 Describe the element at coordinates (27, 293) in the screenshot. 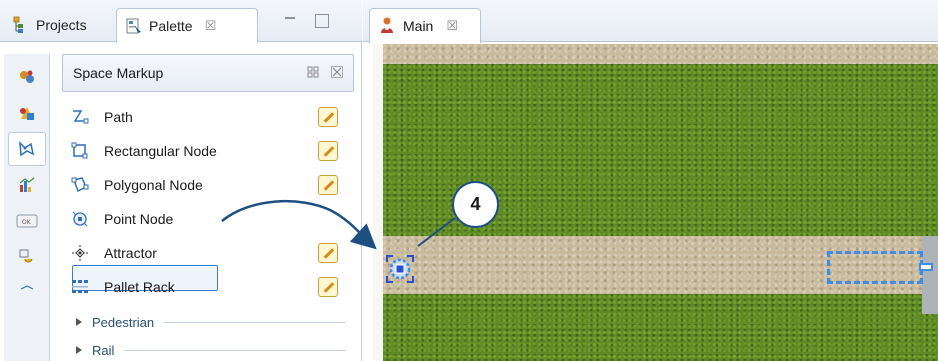

I see `more-icon` at that location.